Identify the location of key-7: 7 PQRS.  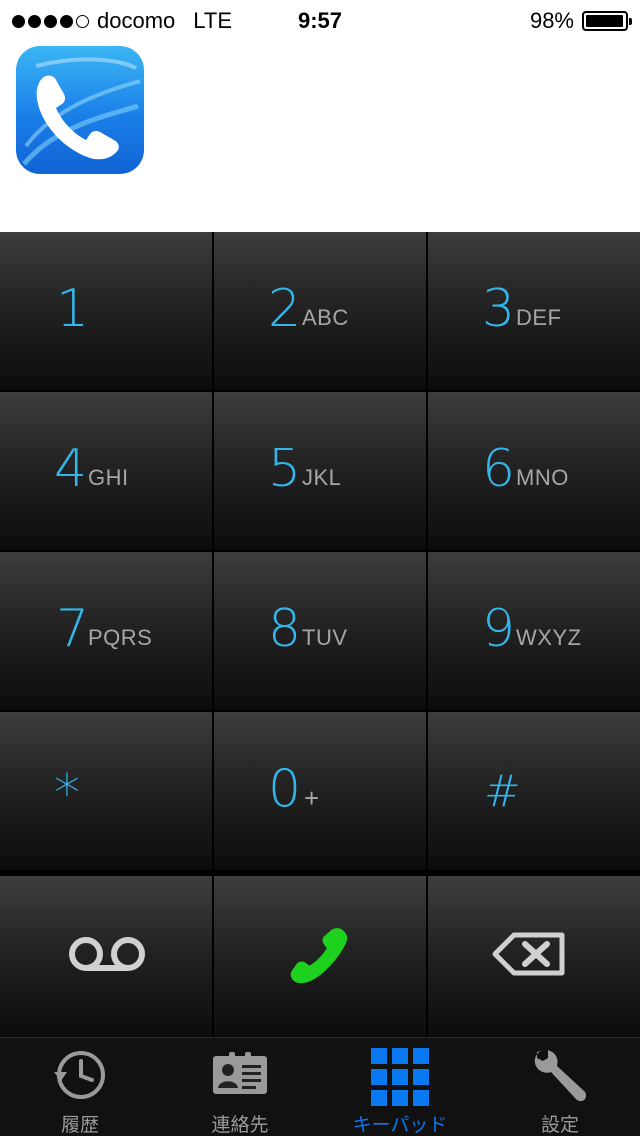
(106, 631).